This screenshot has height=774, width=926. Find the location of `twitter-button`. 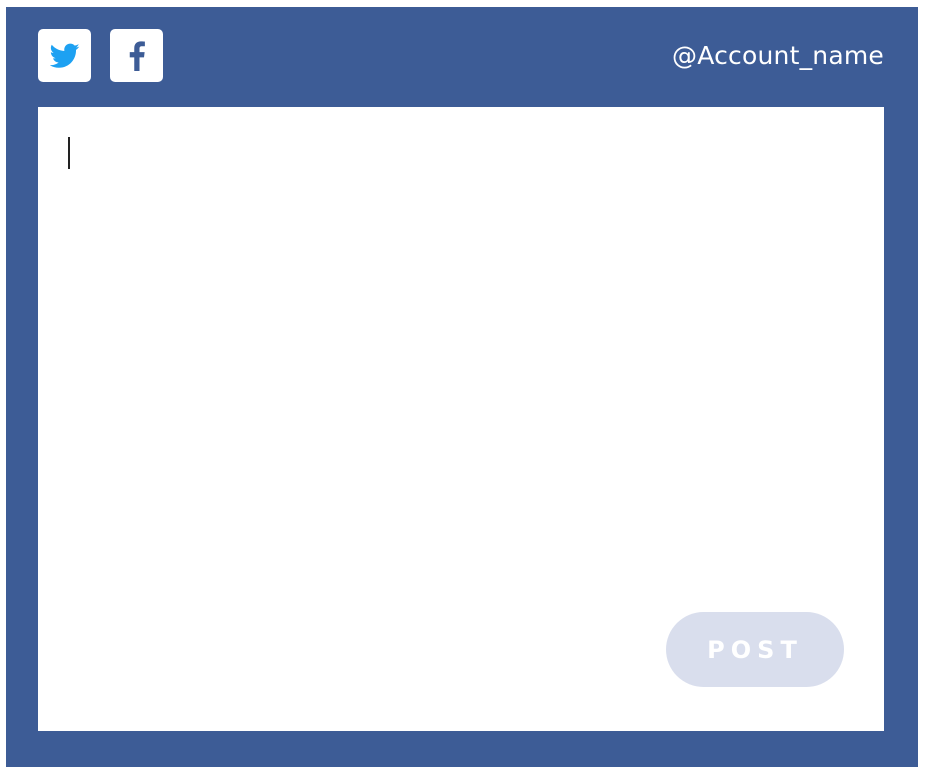

twitter-button is located at coordinates (64, 55).